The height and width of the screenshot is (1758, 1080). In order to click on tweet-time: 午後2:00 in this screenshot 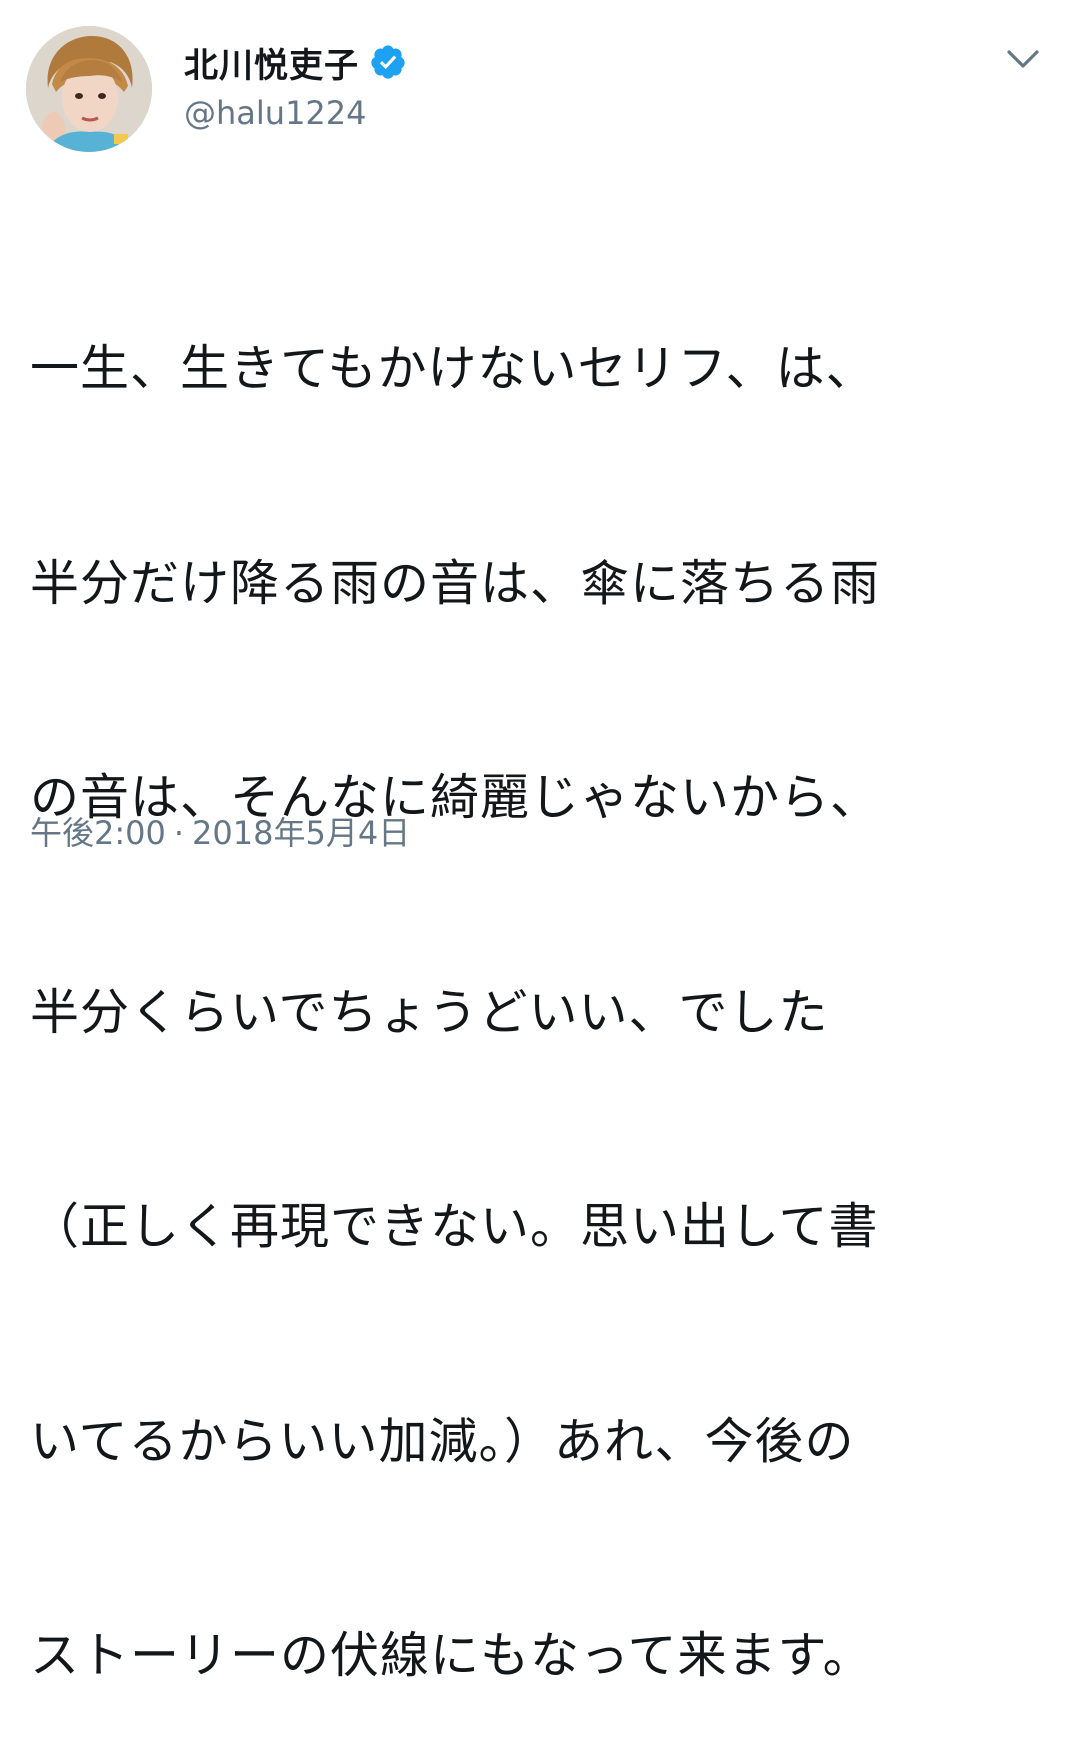, I will do `click(98, 833)`.